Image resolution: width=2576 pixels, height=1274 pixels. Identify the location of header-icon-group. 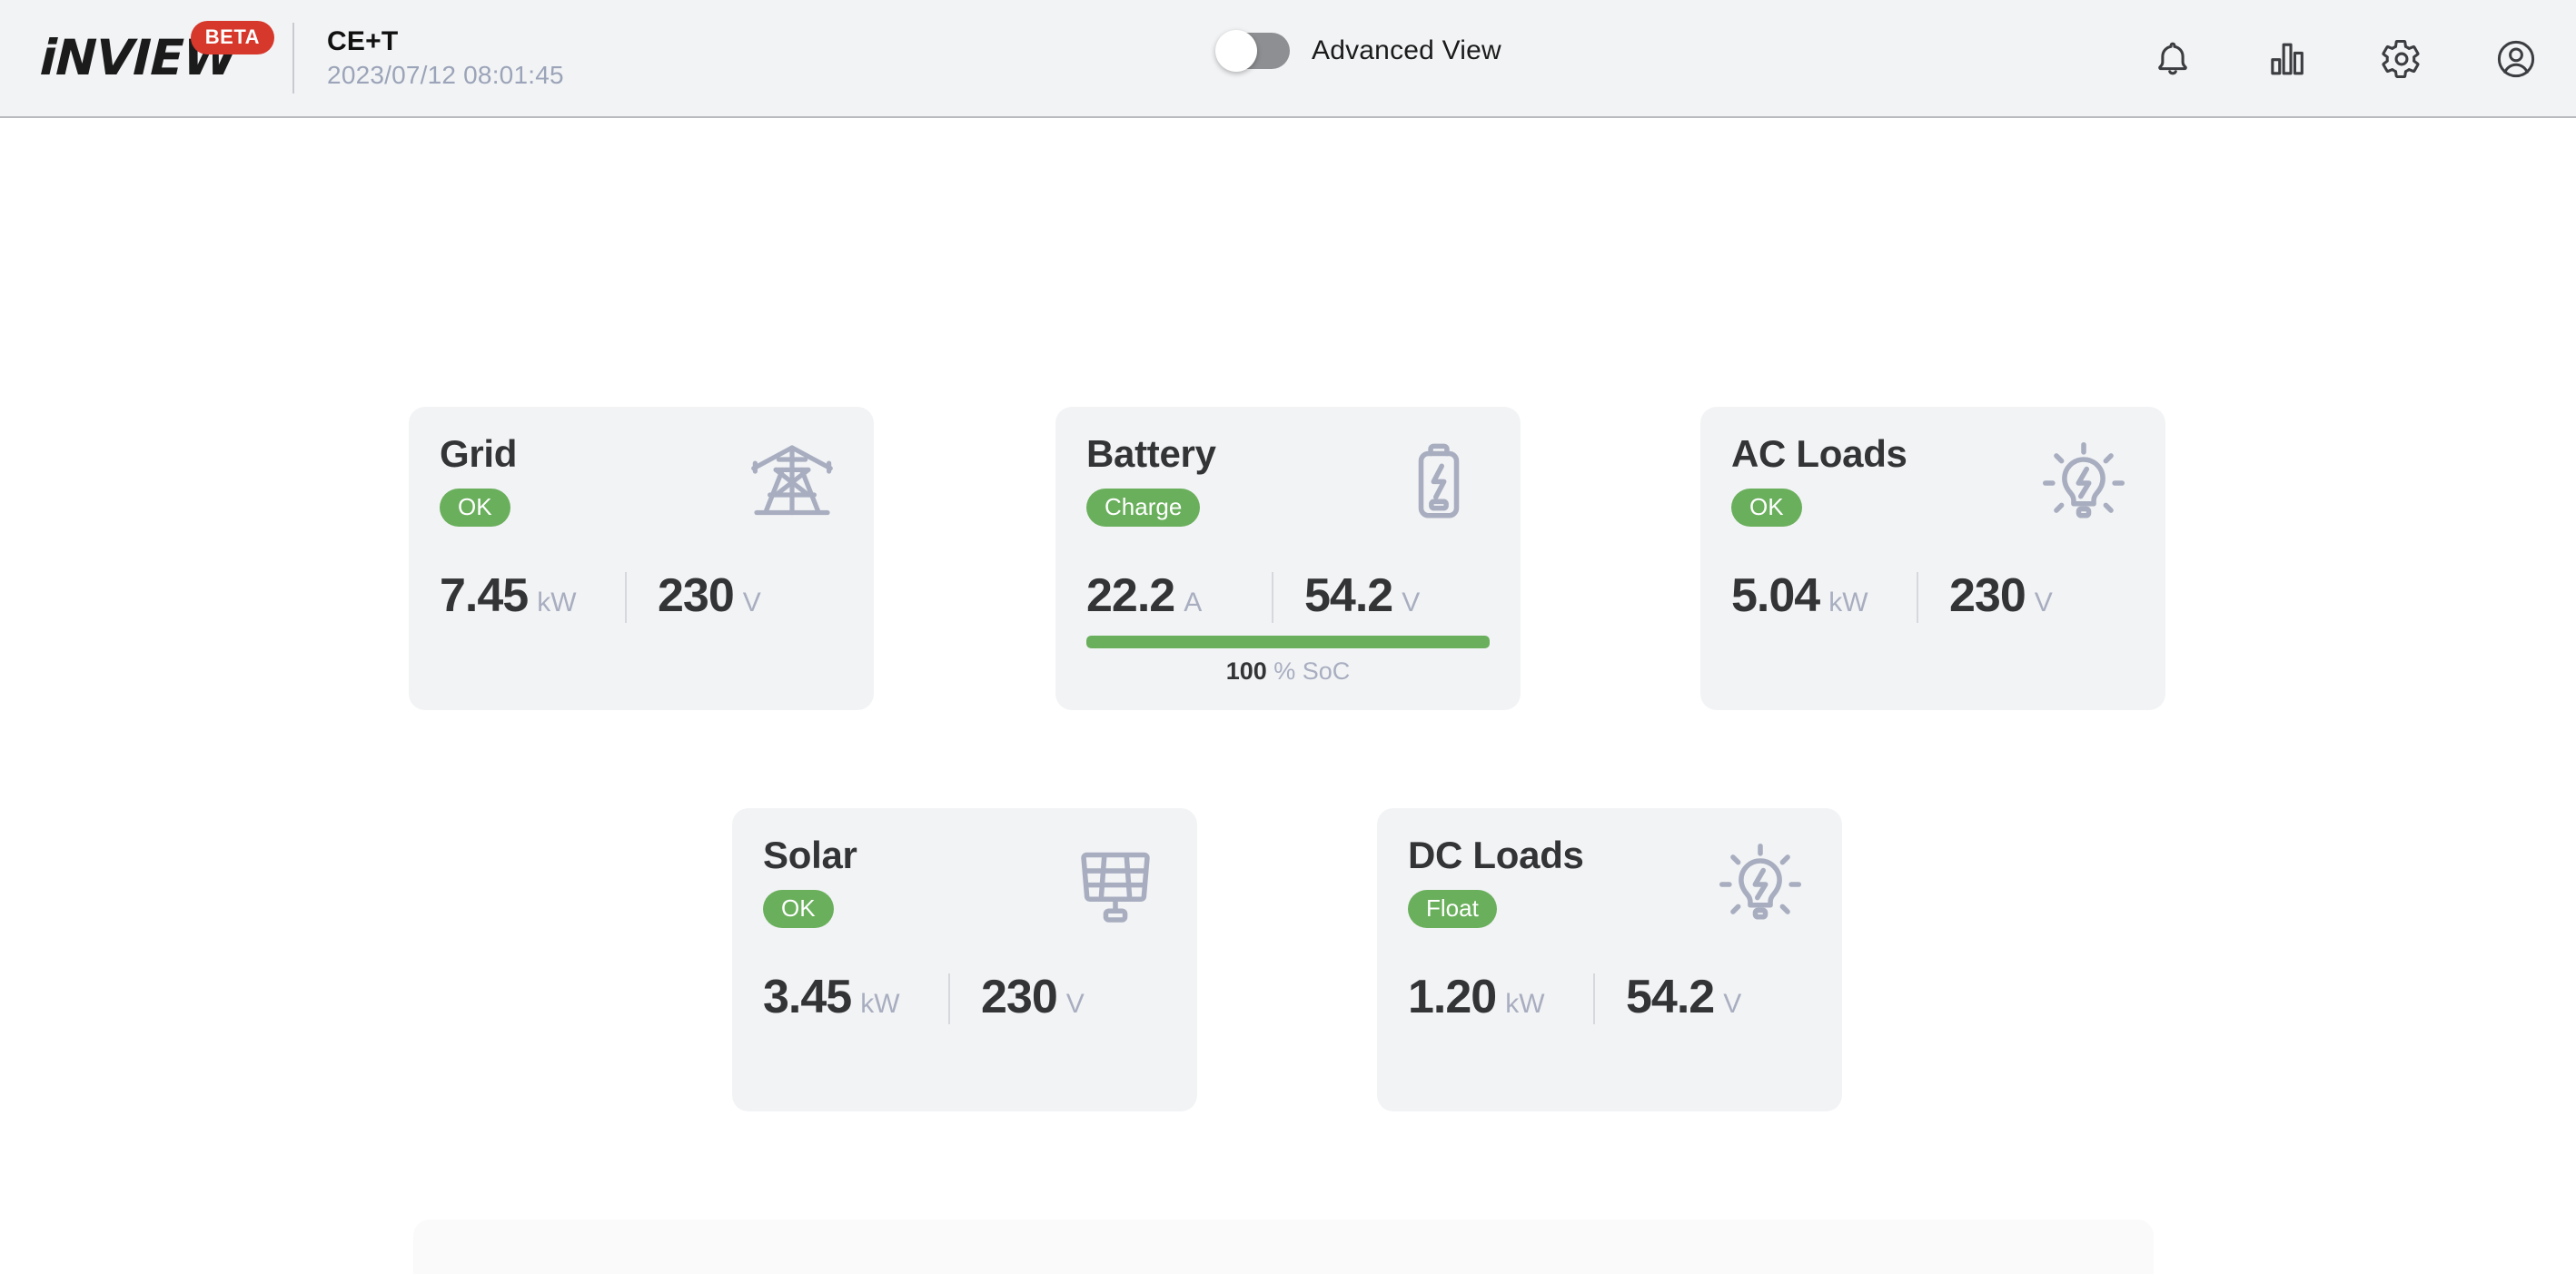
(2344, 59).